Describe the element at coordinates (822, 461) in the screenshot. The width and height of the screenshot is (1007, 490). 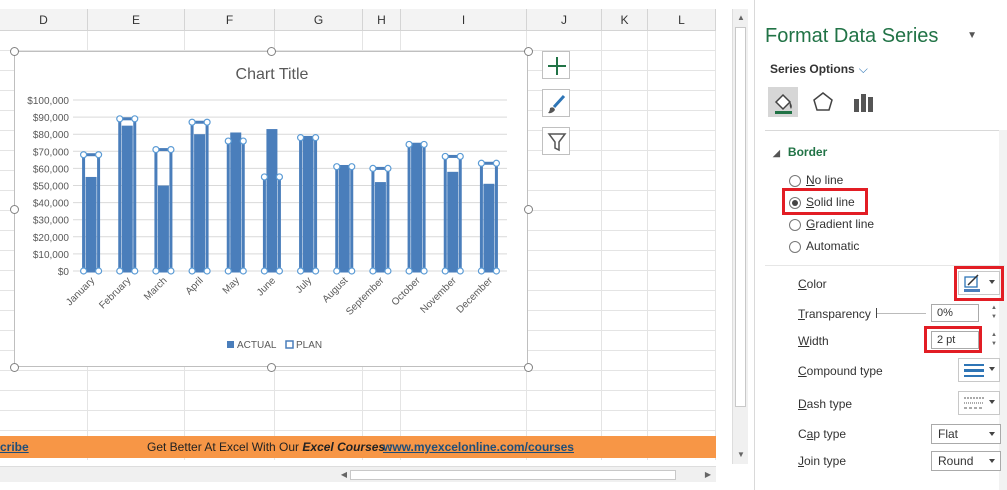
I see `join-type-label: Join type` at that location.